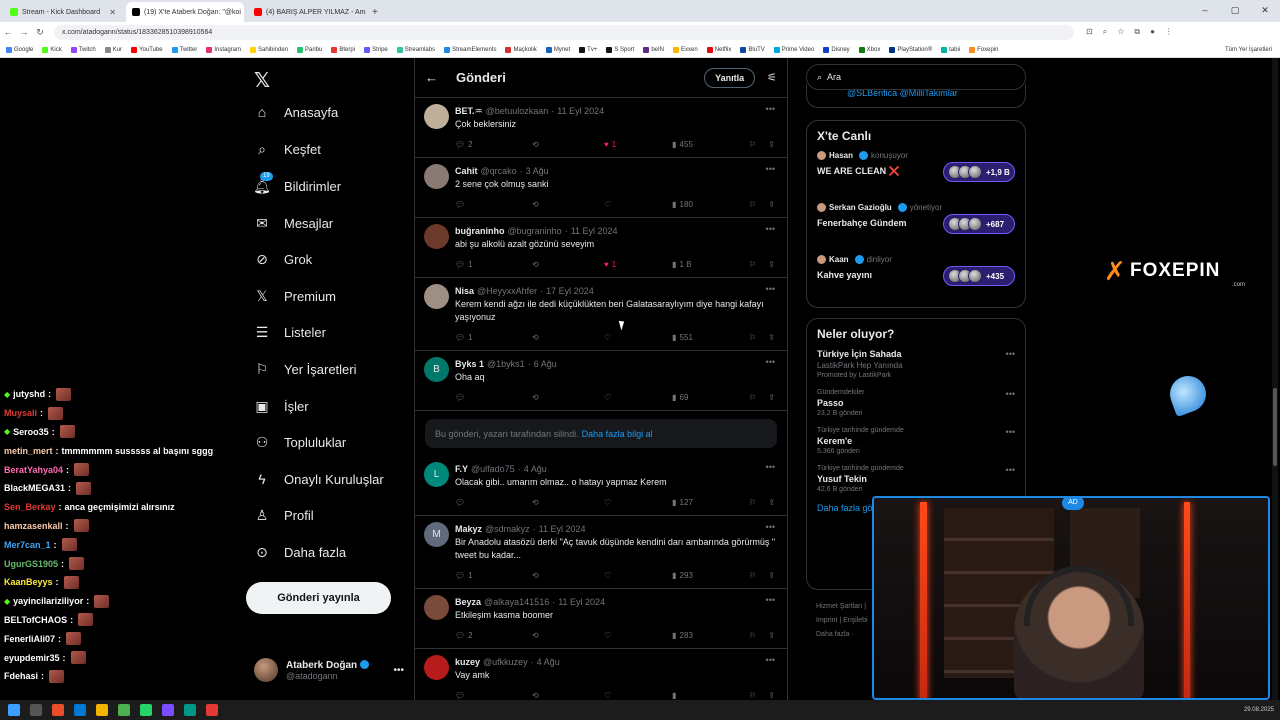  I want to click on tweet-date: 3 Ağu, so click(537, 171).